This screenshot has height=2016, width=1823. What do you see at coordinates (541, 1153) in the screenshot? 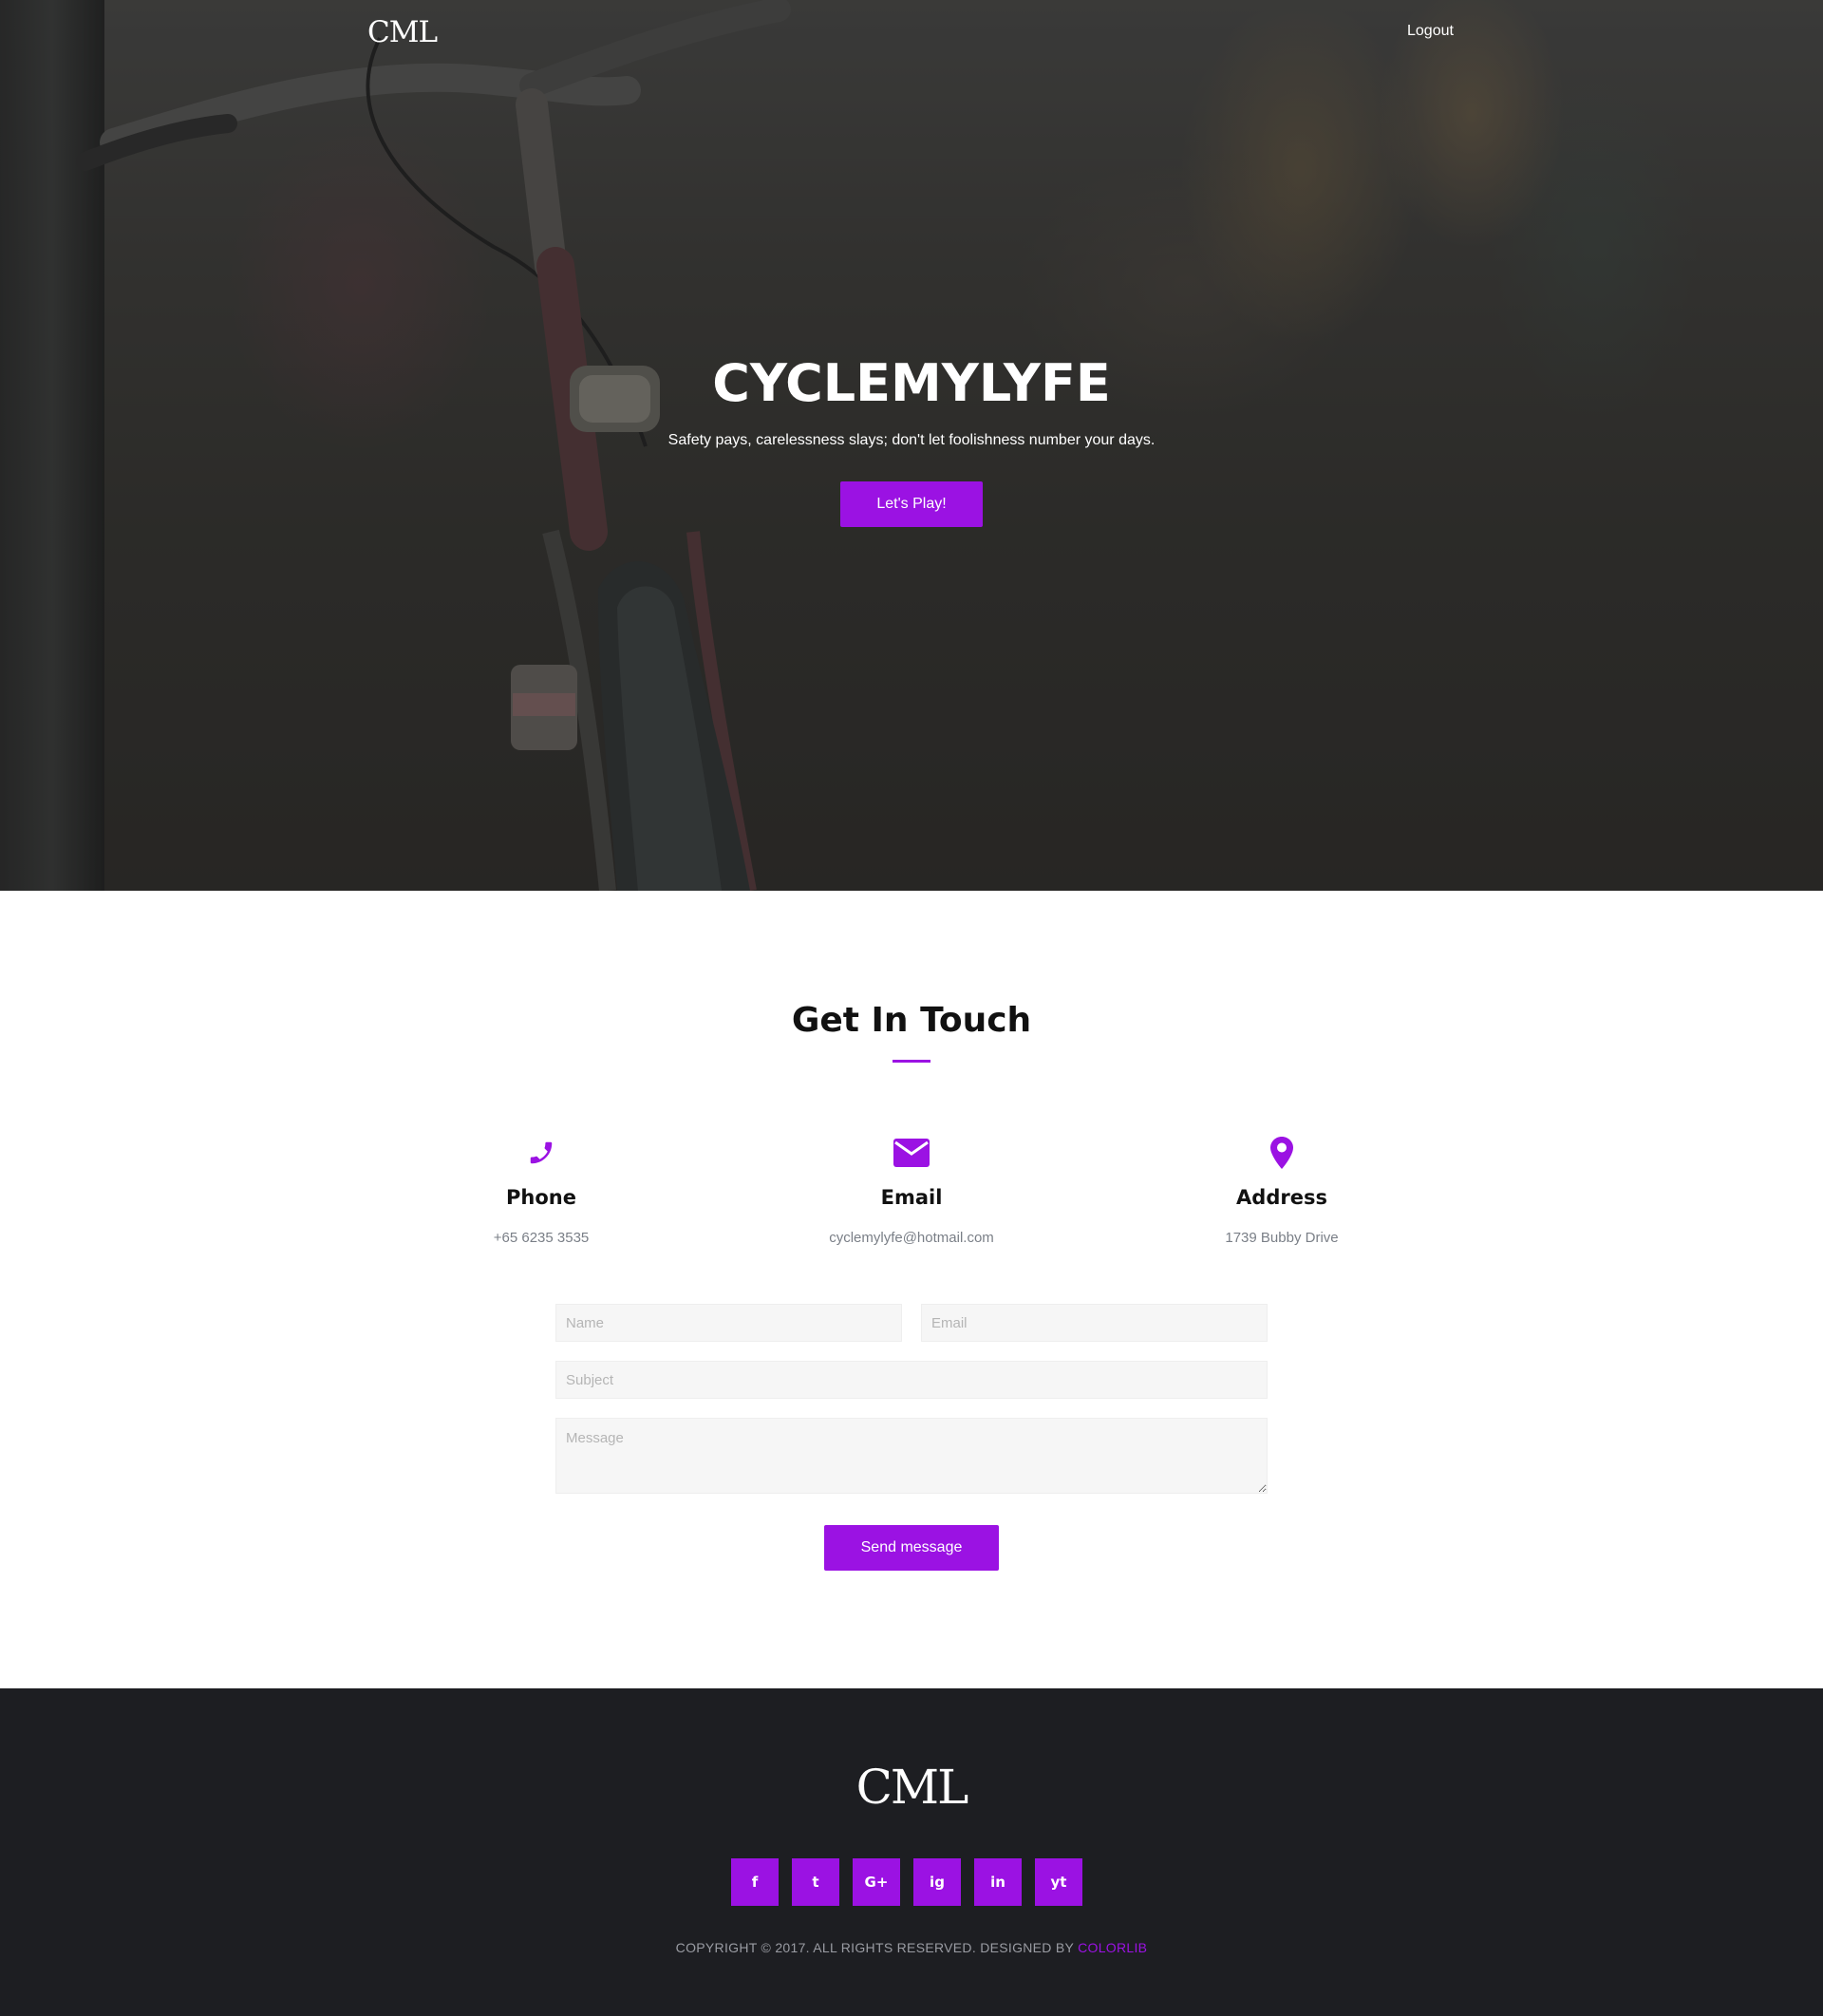
I see `phone-icon` at bounding box center [541, 1153].